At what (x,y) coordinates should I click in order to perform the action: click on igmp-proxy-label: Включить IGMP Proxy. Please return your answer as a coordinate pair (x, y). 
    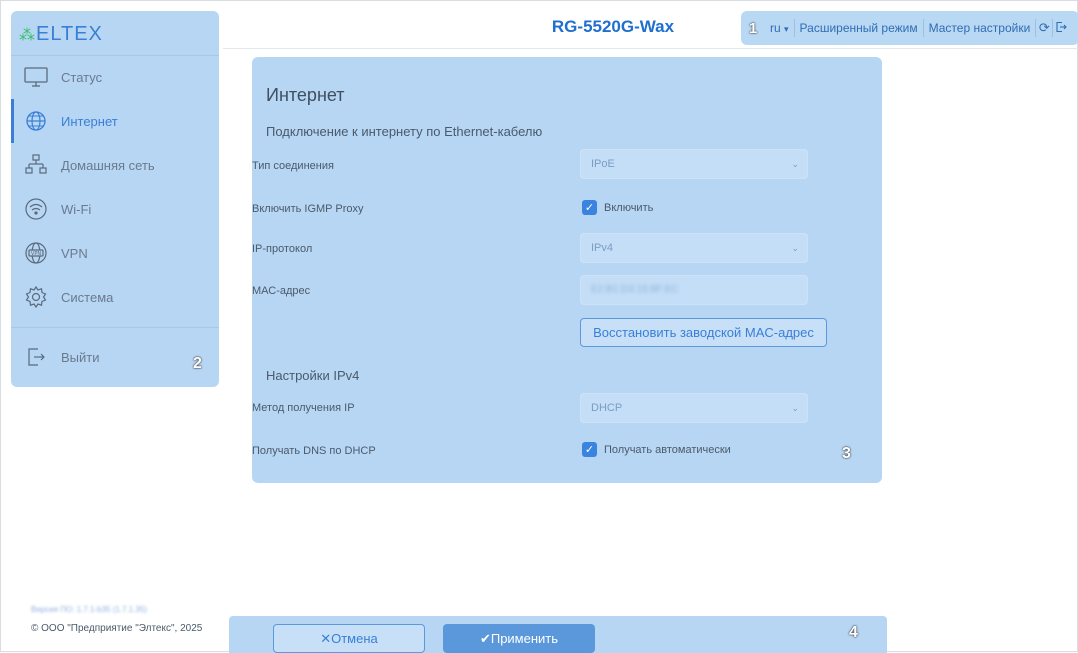
    Looking at the image, I should click on (308, 209).